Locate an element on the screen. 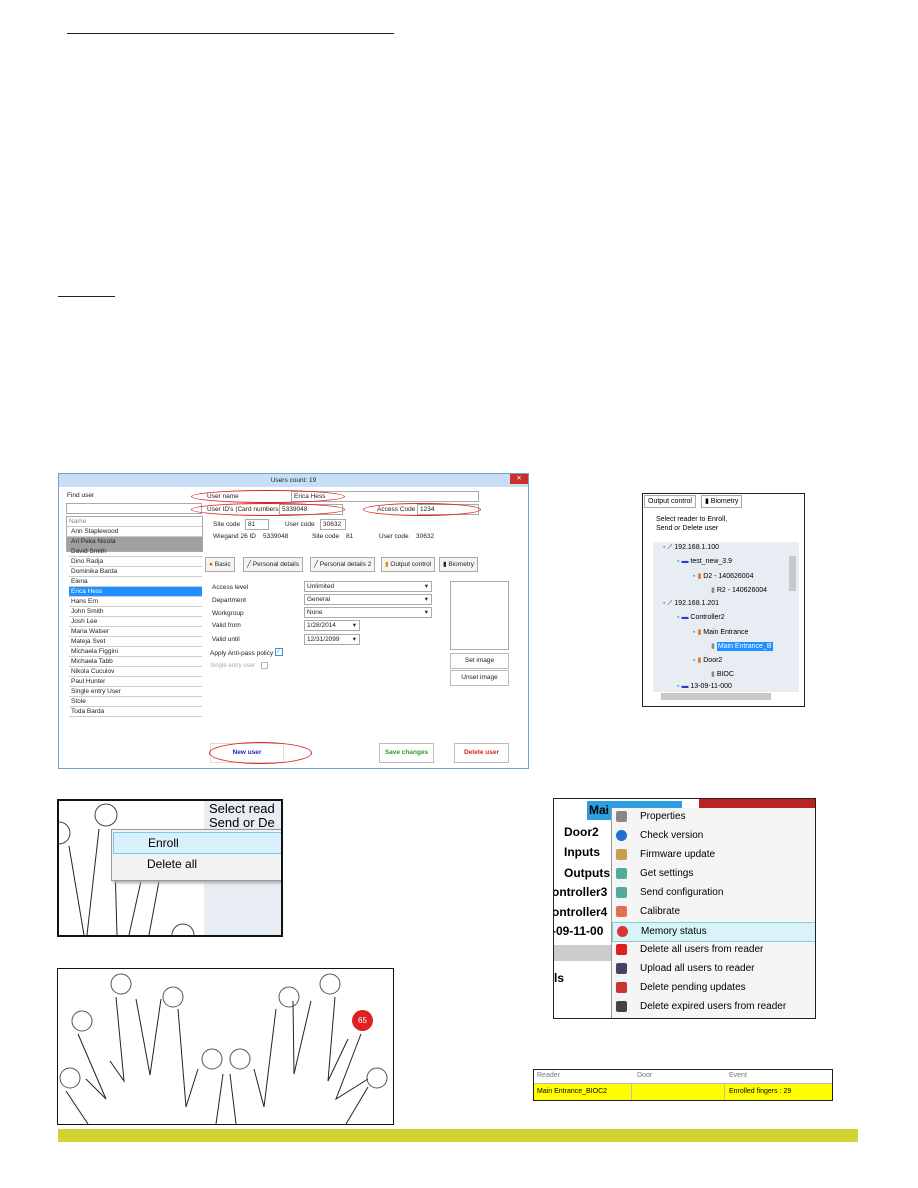 The width and height of the screenshot is (918, 1188). menu-item-delete-pending-updates: Delete pending updates is located at coordinates (713, 988).